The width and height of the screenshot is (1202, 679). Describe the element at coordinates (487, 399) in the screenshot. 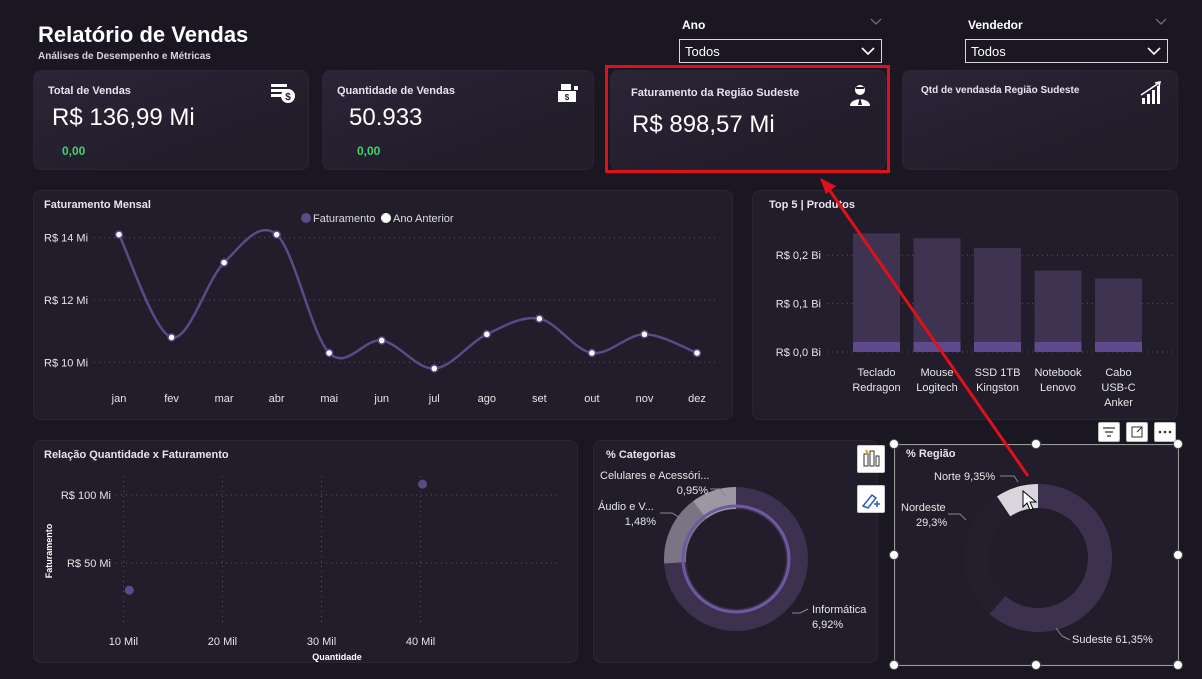

I see `x-tick-label: ago` at that location.